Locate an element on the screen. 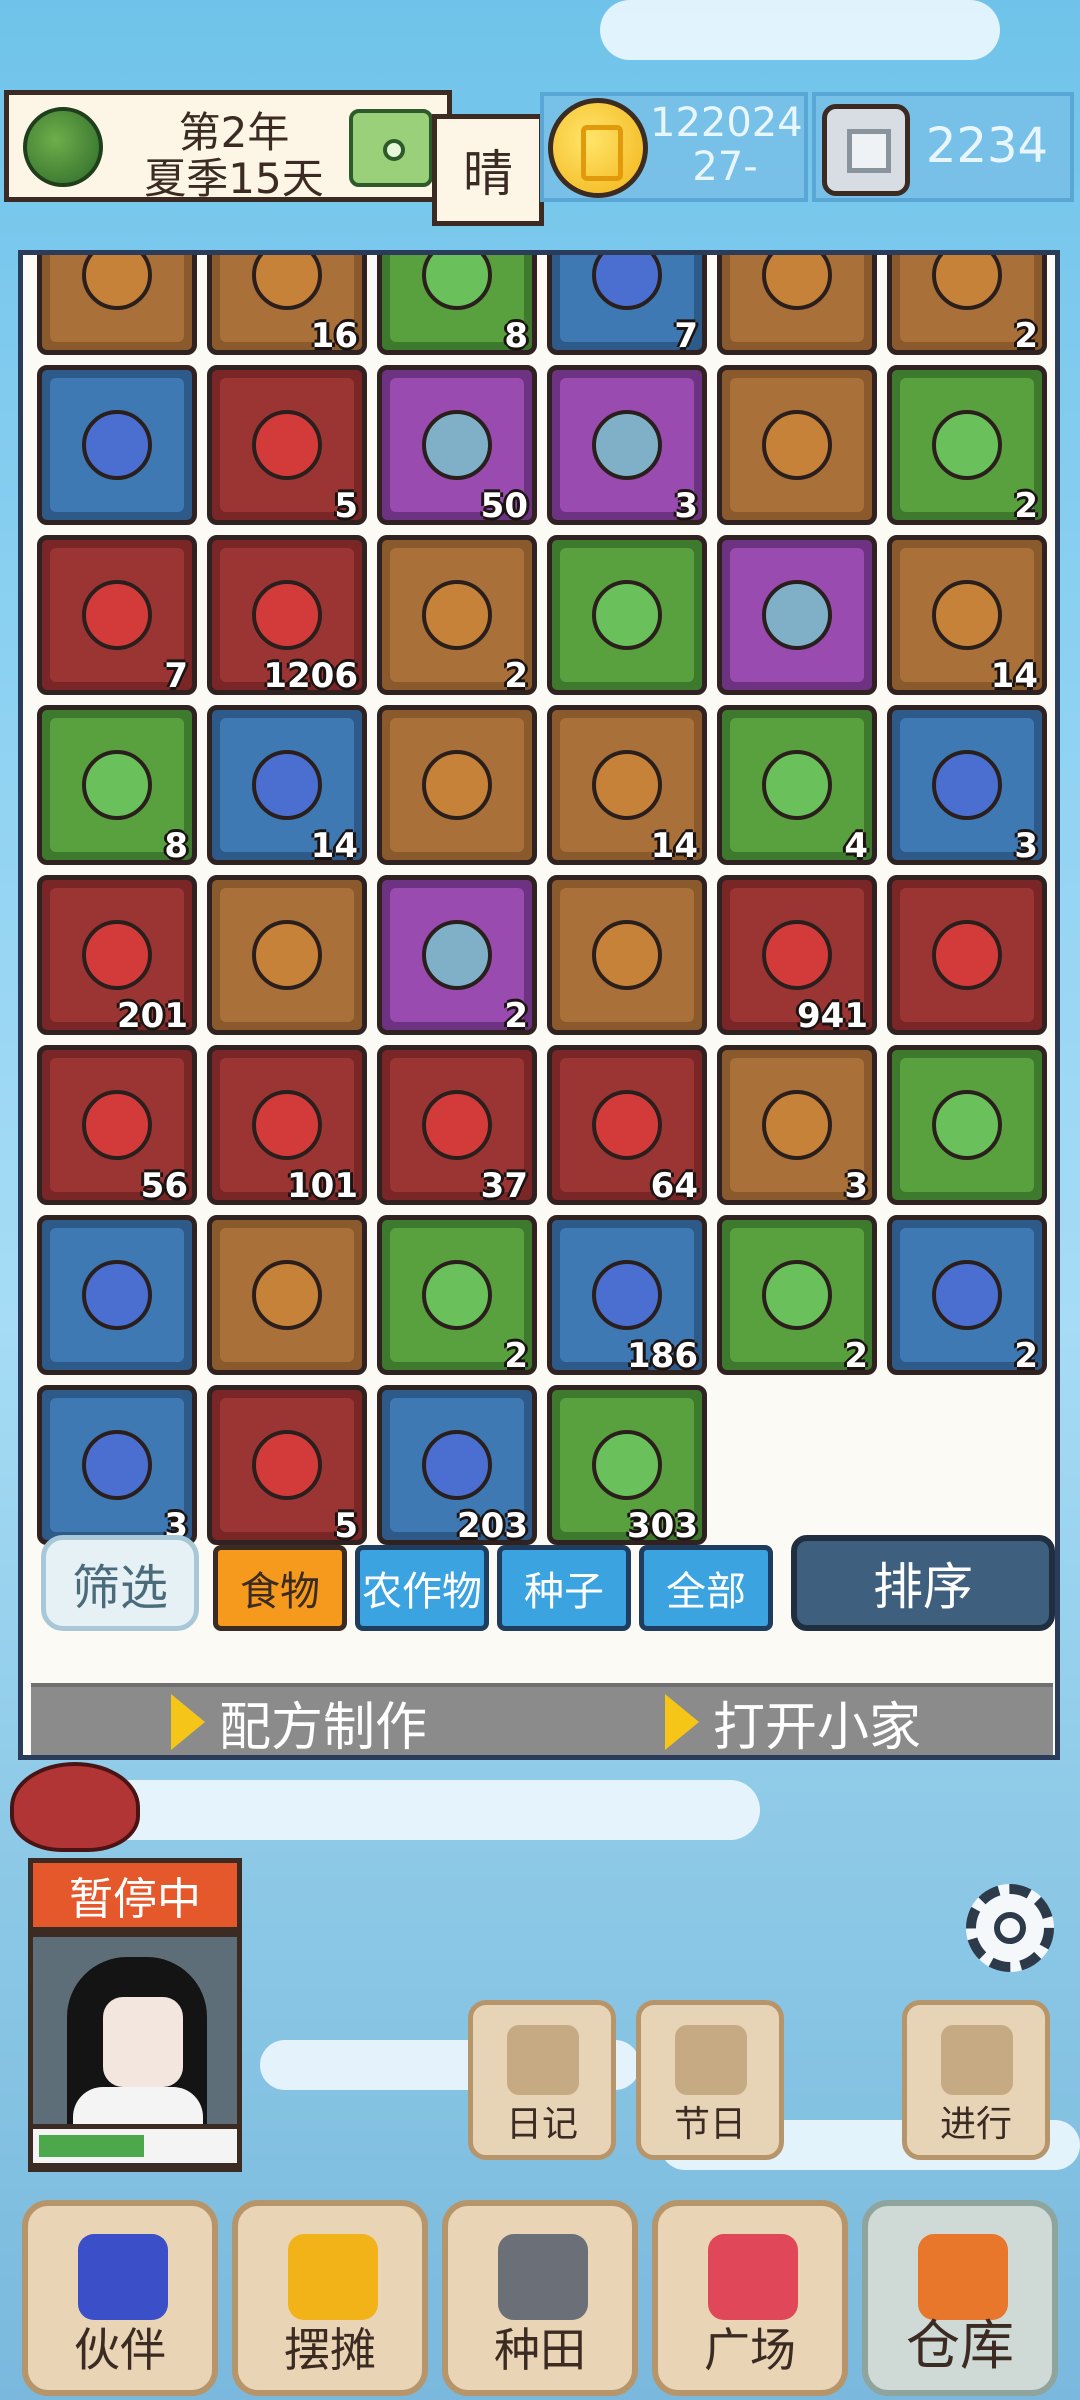 Image resolution: width=1080 pixels, height=2400 pixels. nav-farming: 种田 is located at coordinates (540, 2298).